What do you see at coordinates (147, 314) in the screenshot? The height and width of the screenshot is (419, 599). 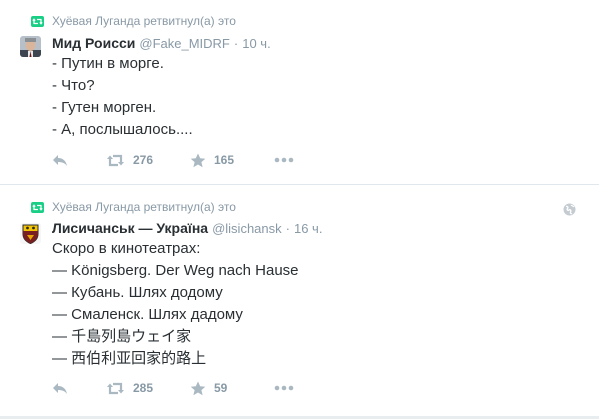 I see `tweet-text-line: — Смаленск. Шлях дадому` at bounding box center [147, 314].